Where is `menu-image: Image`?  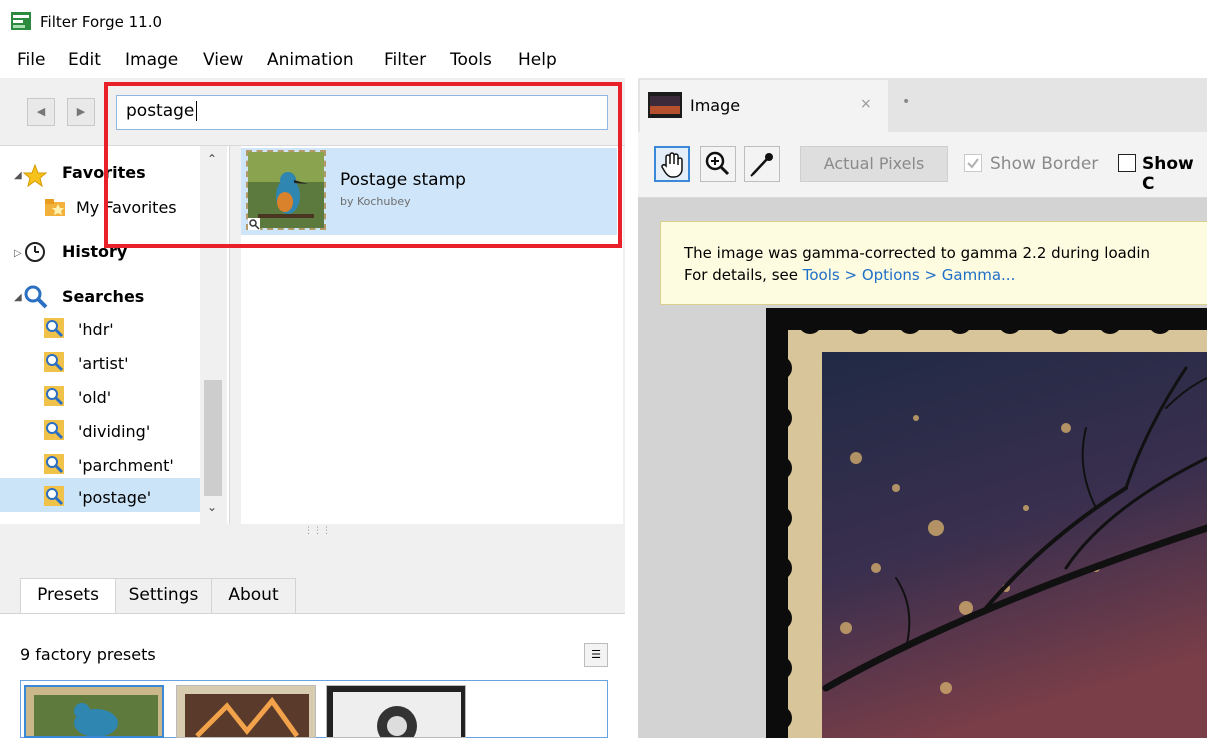 menu-image: Image is located at coordinates (151, 60).